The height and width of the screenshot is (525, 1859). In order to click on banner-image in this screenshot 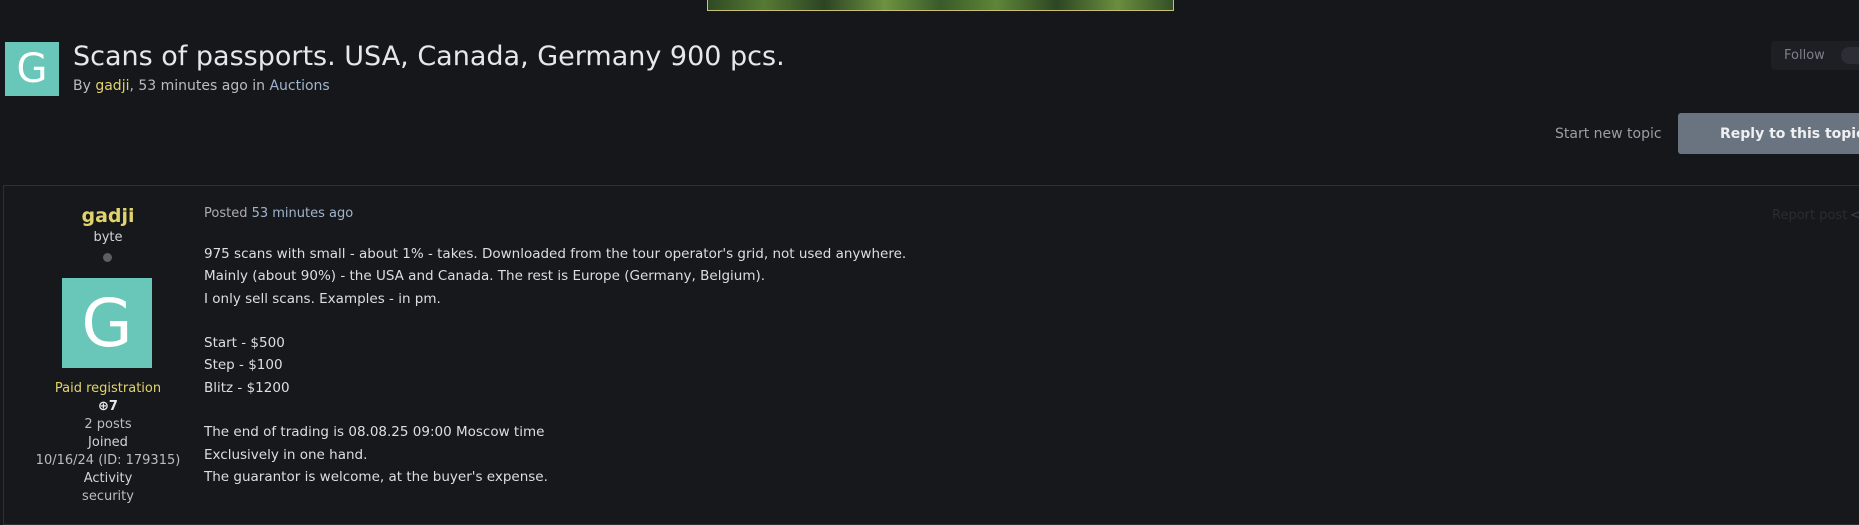, I will do `click(940, 5)`.